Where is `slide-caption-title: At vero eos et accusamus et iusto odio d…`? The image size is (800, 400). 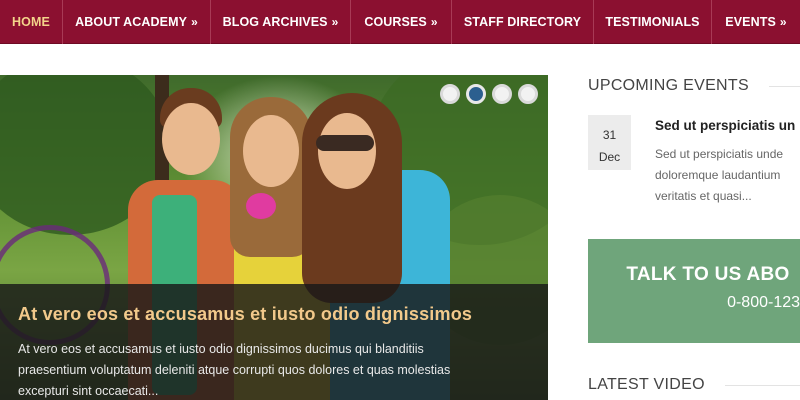 slide-caption-title: At vero eos et accusamus et iusto odio d… is located at coordinates (274, 314).